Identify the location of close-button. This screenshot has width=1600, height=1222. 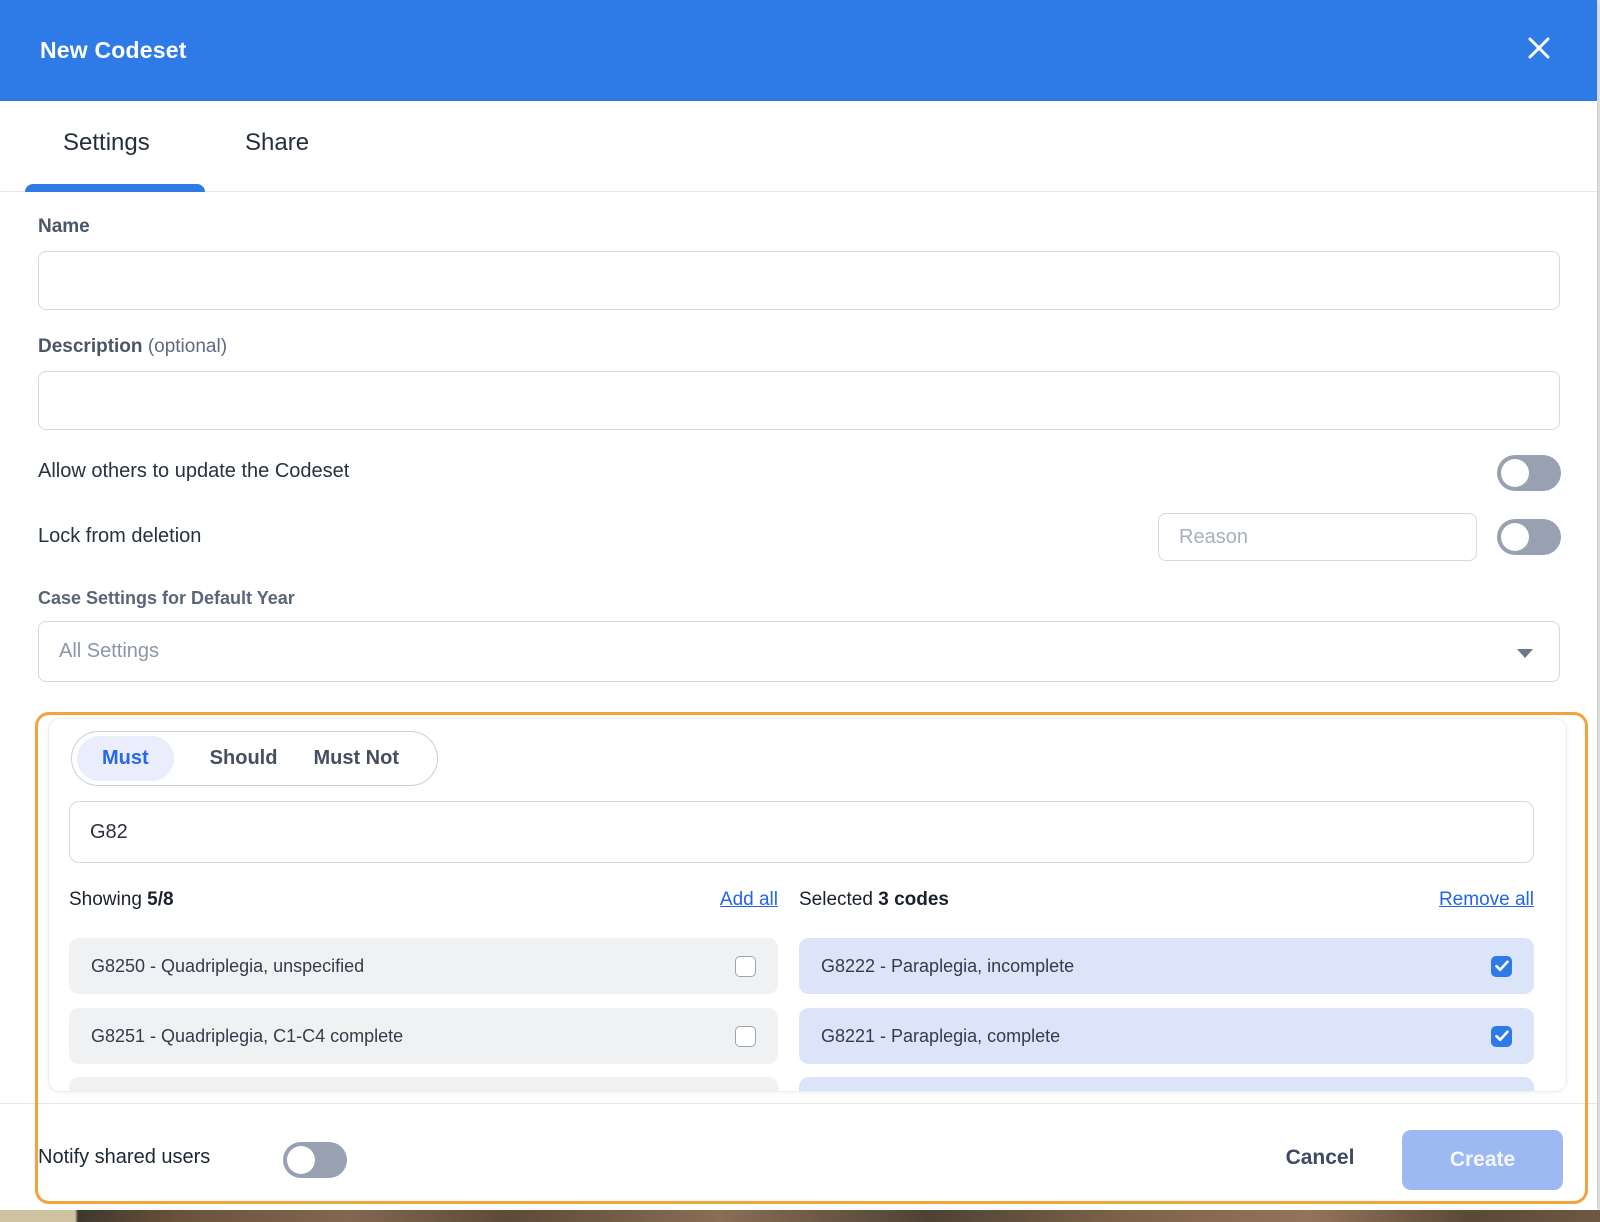
(1539, 50).